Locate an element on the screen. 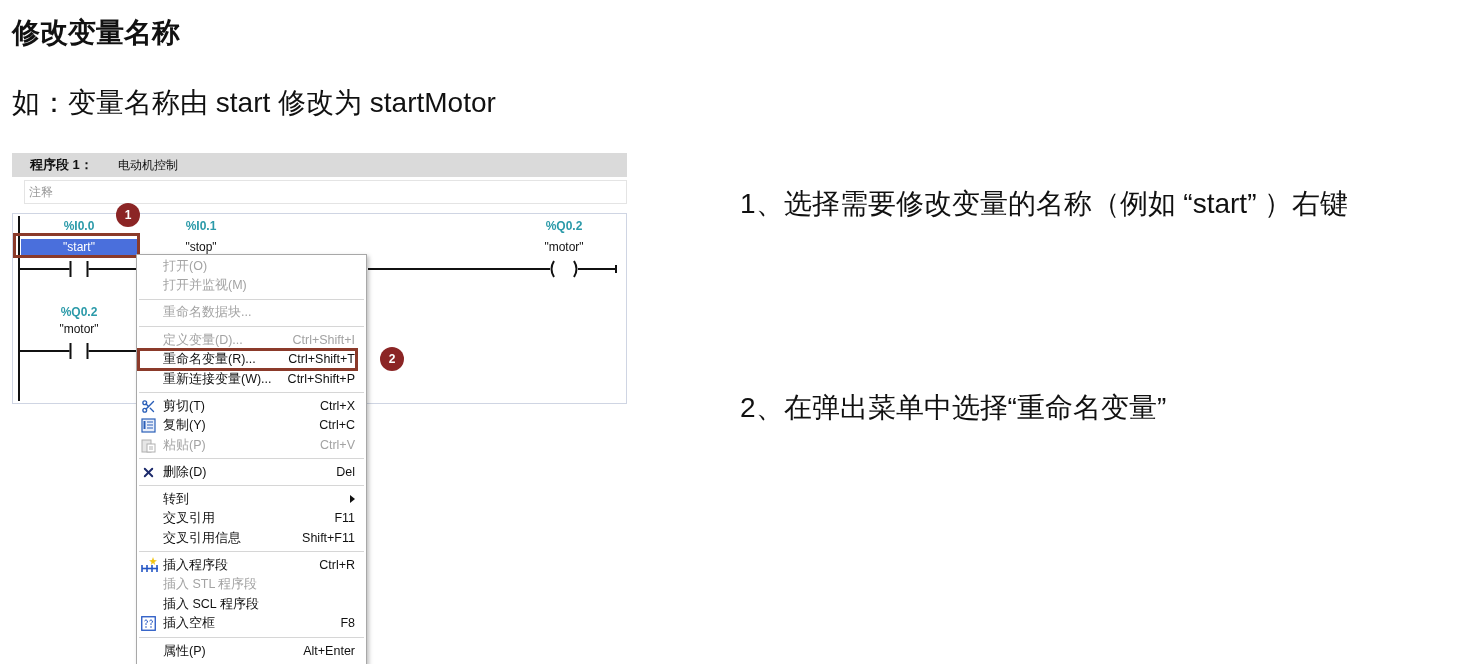 The image size is (1476, 664). menu-item: 属性(P) Alt+Enter is located at coordinates (251, 651).